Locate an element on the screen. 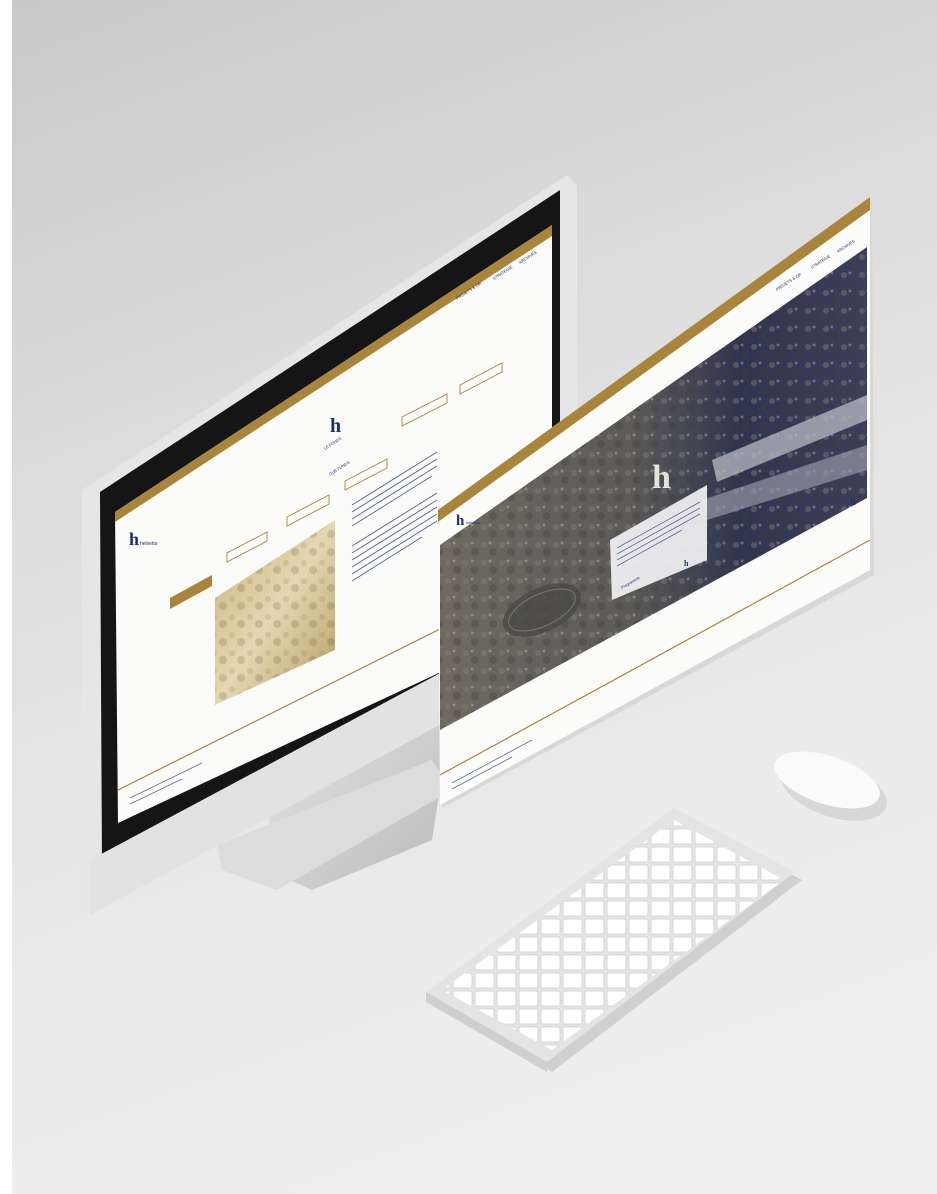 This screenshot has width=937, height=1194. right-logo-icon: h is located at coordinates (460, 521).